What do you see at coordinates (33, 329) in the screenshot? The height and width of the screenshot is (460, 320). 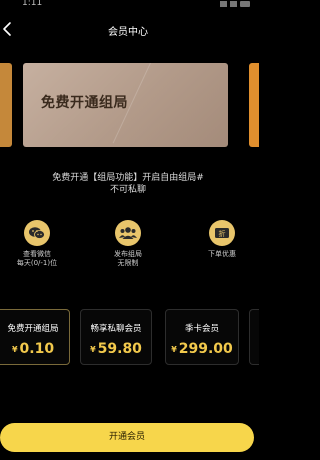 I see `plan-title: 免费开通组局` at bounding box center [33, 329].